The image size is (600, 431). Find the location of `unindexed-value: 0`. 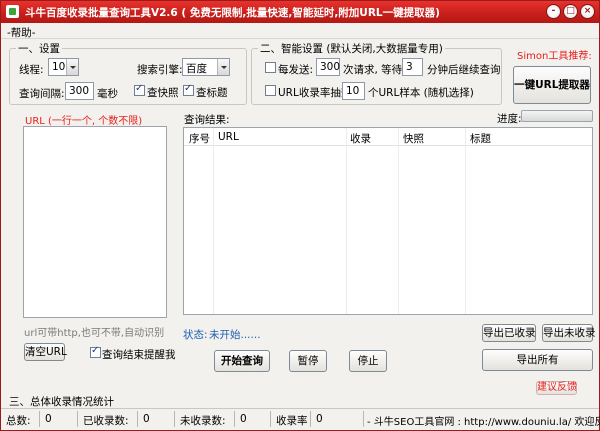

unindexed-value: 0 is located at coordinates (243, 419).